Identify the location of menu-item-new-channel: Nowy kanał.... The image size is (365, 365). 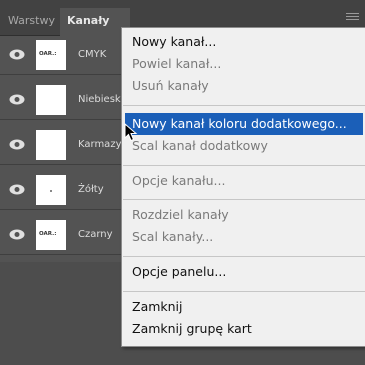
(174, 41).